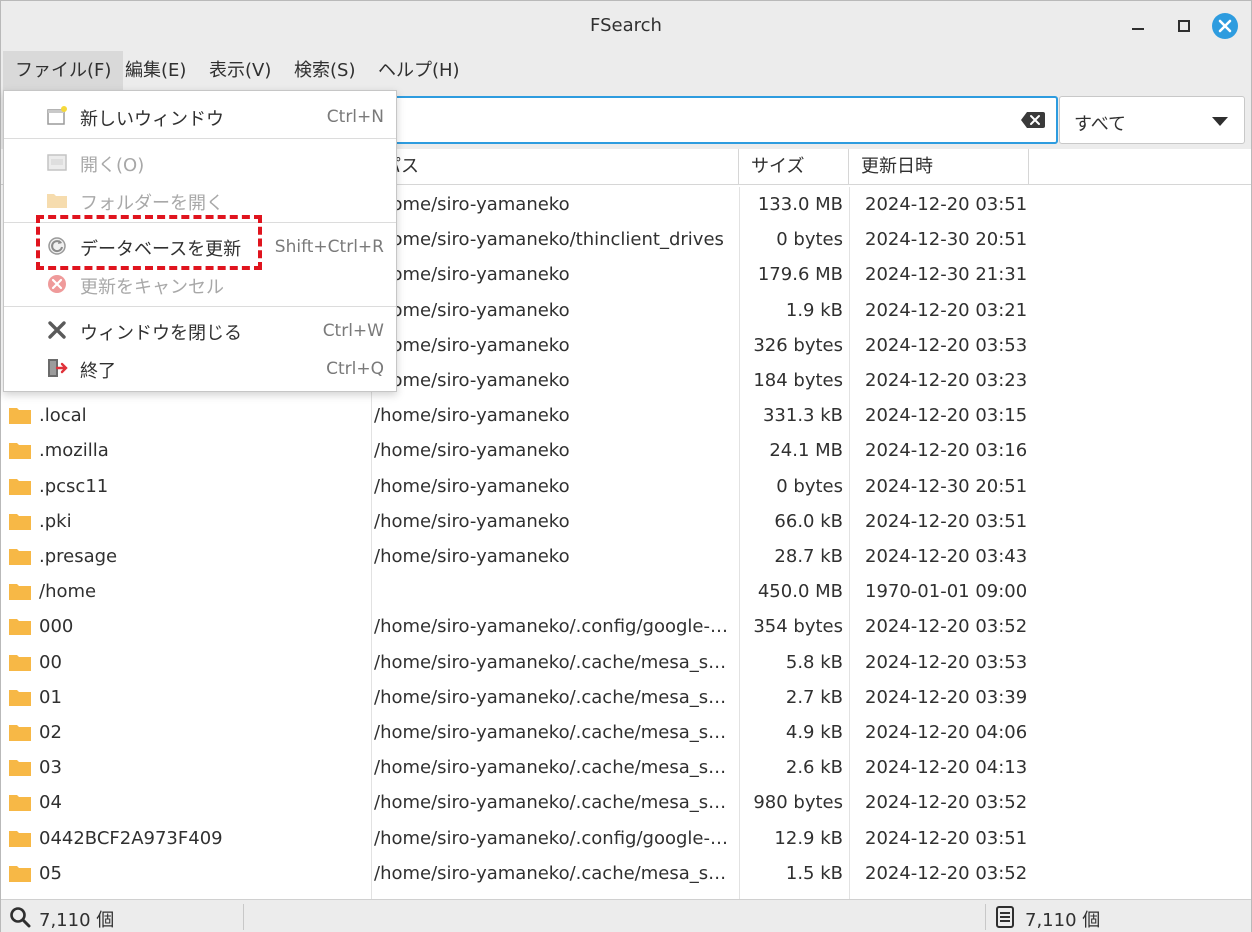  Describe the element at coordinates (56, 626) in the screenshot. I see `file-name: 000` at that location.